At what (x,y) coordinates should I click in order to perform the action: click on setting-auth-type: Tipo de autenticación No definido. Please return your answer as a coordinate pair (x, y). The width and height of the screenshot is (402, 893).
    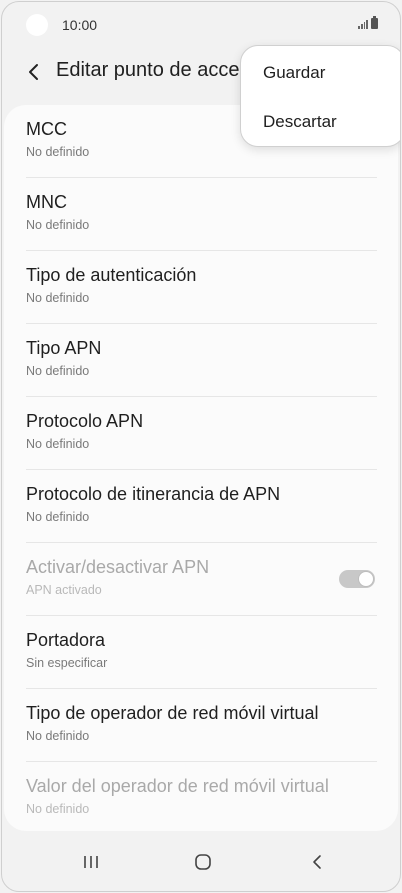
    Looking at the image, I should click on (201, 287).